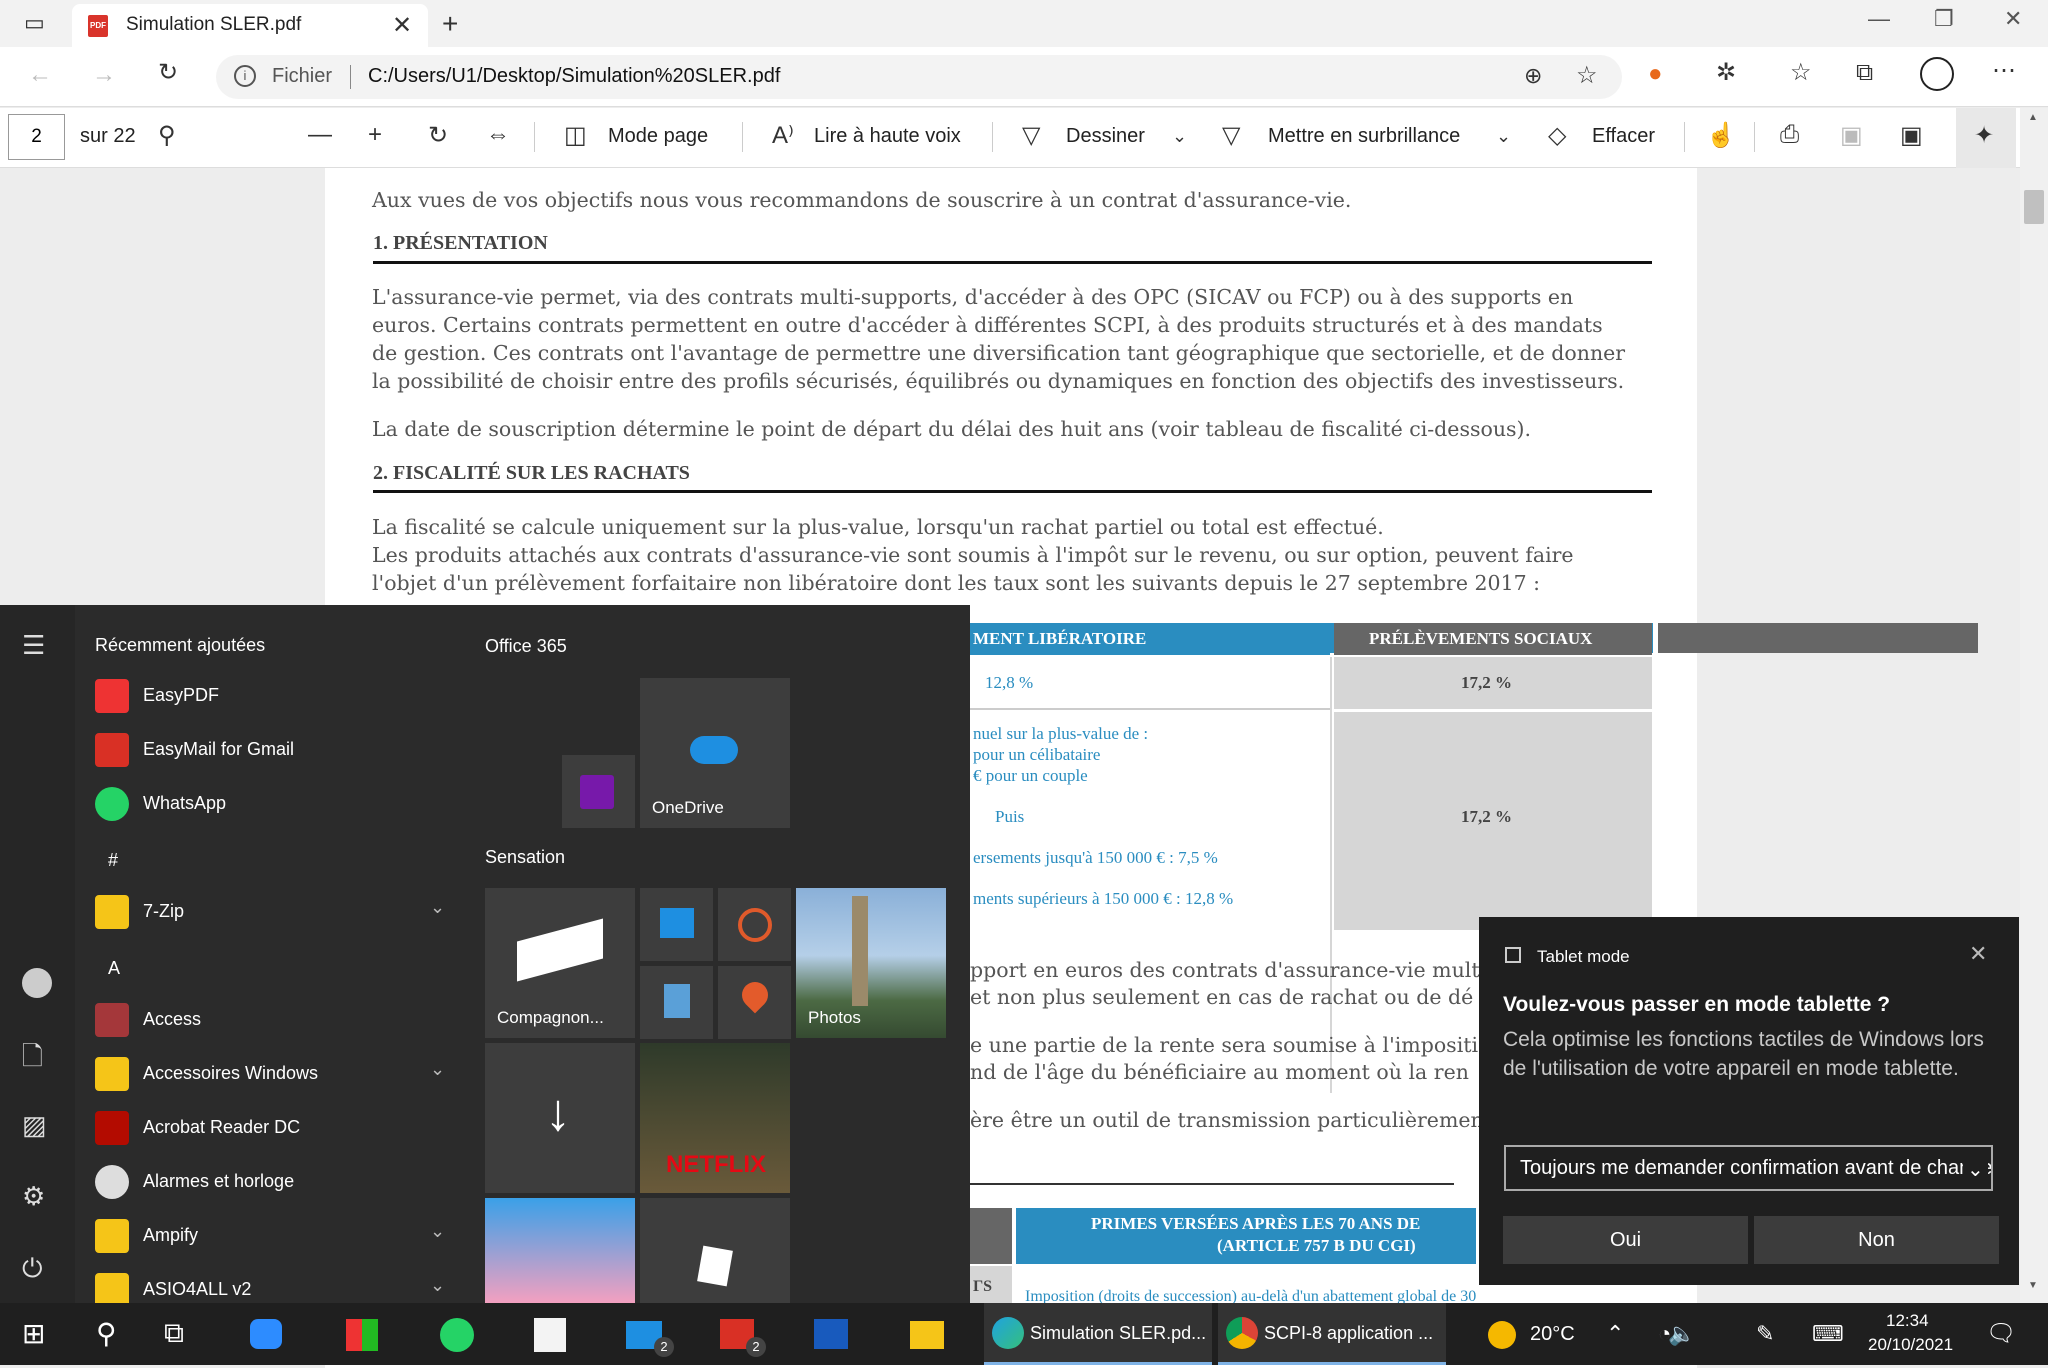 This screenshot has width=2048, height=1368. What do you see at coordinates (2033, 1285) in the screenshot?
I see `scroll-down-icon: ▼` at bounding box center [2033, 1285].